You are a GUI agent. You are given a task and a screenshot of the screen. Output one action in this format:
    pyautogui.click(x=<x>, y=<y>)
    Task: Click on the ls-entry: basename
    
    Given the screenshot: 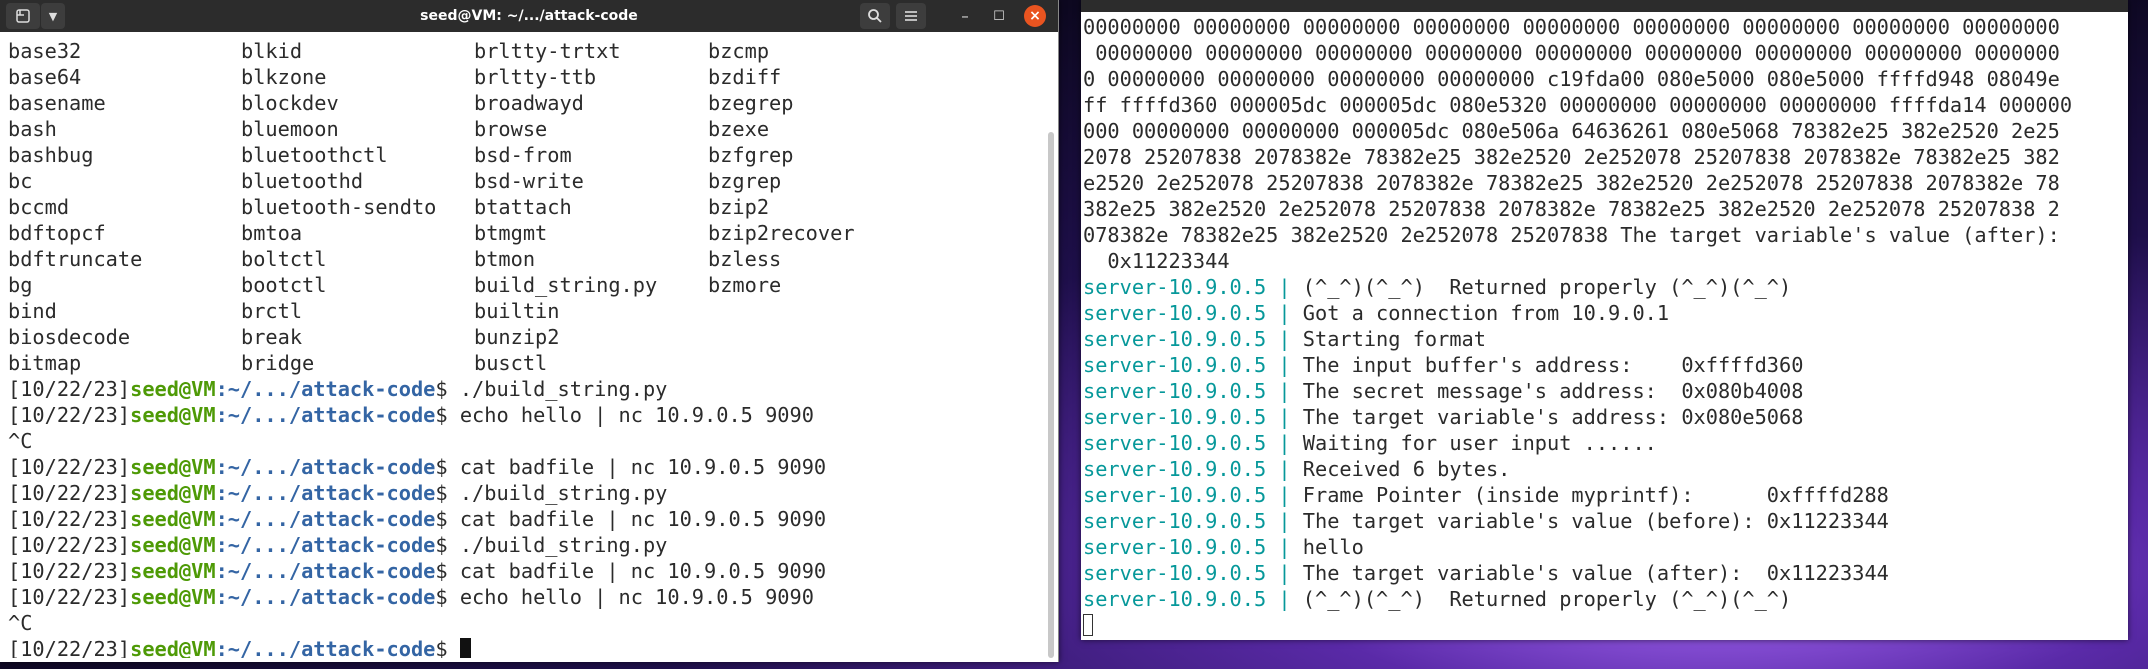 What is the action you would take?
    pyautogui.click(x=57, y=103)
    